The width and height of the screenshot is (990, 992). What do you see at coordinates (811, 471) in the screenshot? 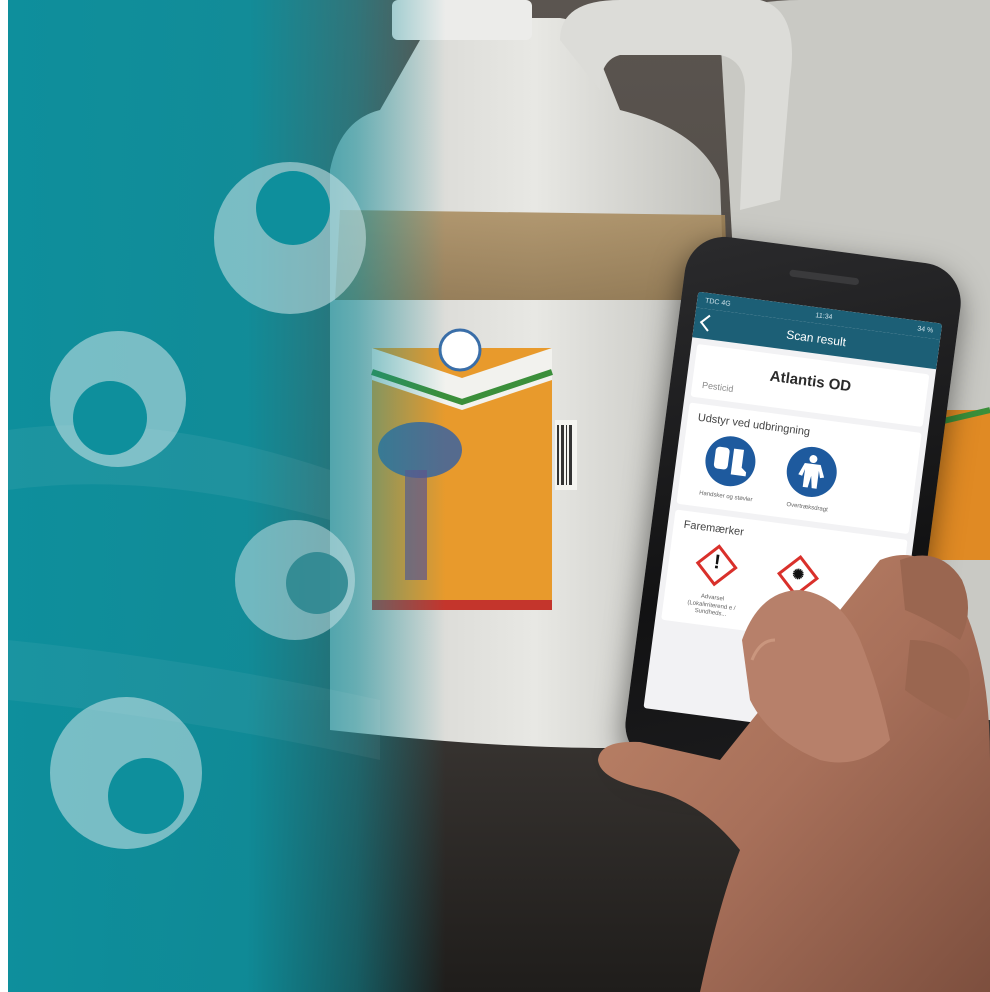
I see `coverall-icon` at bounding box center [811, 471].